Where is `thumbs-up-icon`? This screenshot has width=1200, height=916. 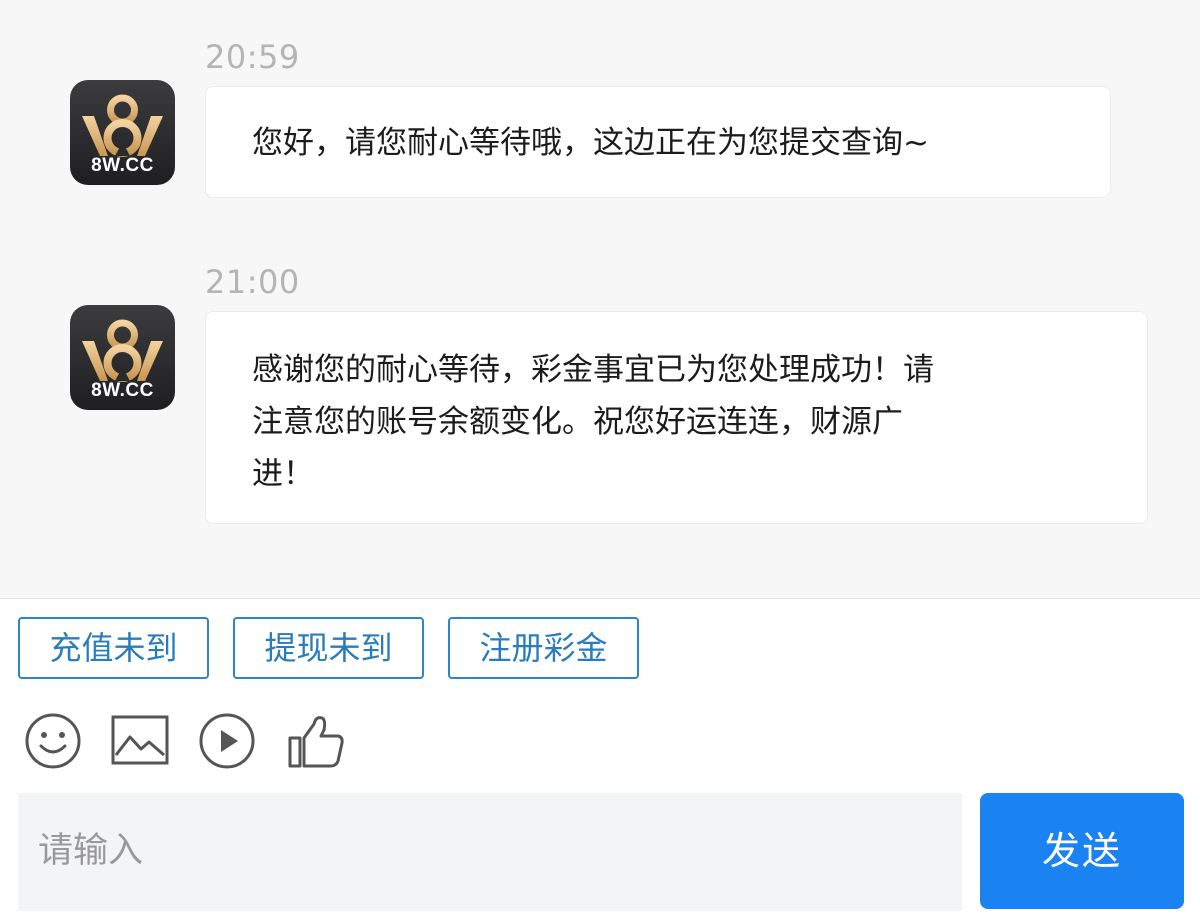
thumbs-up-icon is located at coordinates (316, 743).